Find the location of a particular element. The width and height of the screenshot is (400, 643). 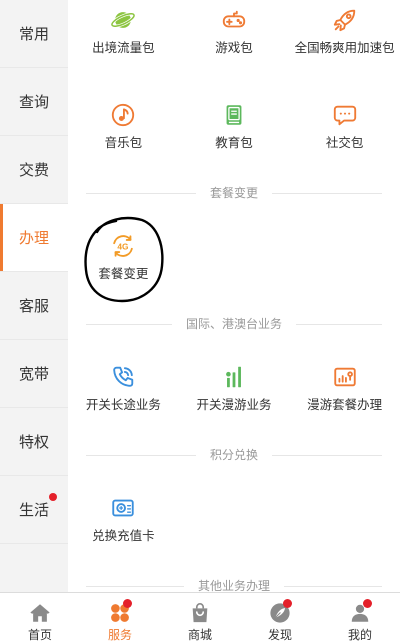

section-title: 套餐变更 is located at coordinates (234, 193).